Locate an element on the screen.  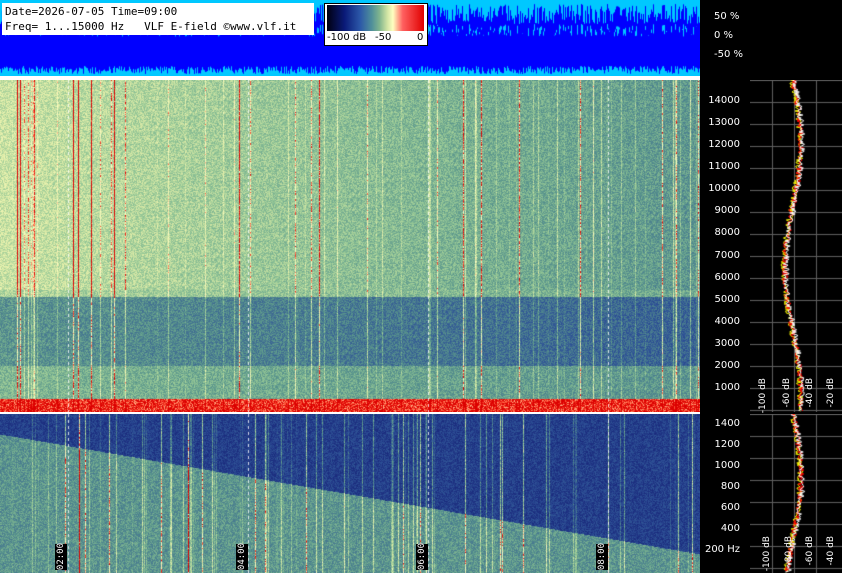
freq-label-1000: 1000 is located at coordinates (727, 387).